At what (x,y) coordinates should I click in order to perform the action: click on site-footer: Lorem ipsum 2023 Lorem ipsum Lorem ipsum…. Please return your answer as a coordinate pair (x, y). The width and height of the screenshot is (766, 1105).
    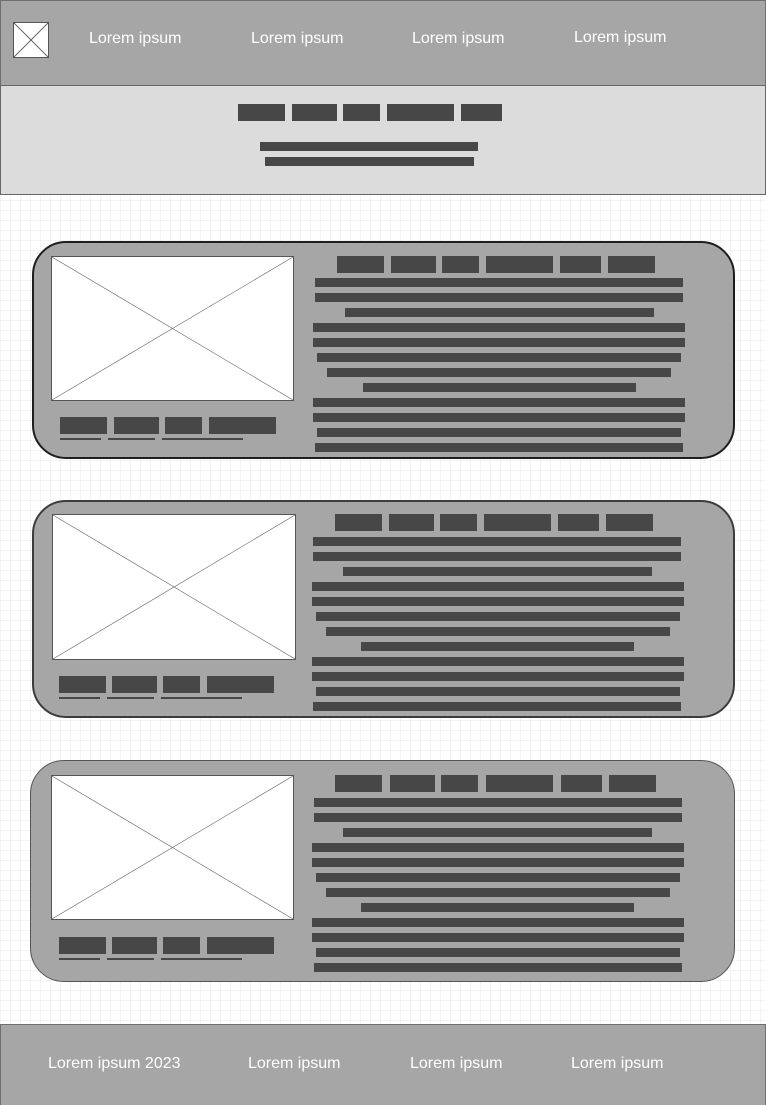
    Looking at the image, I should click on (383, 1064).